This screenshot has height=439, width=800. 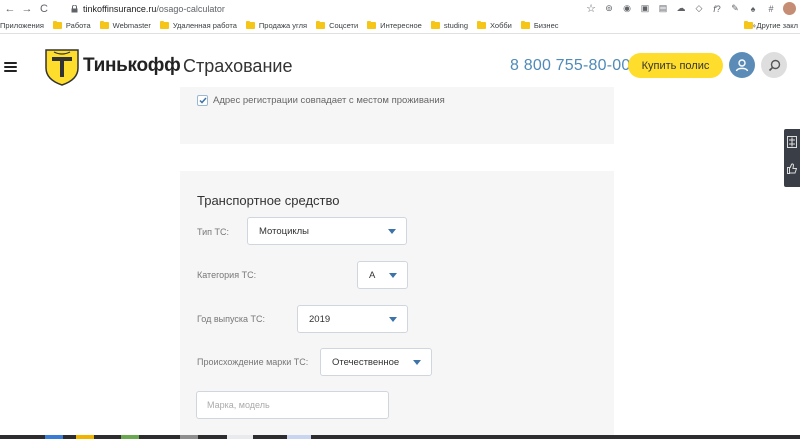 I want to click on vehicle-year-value: 2019, so click(x=320, y=319).